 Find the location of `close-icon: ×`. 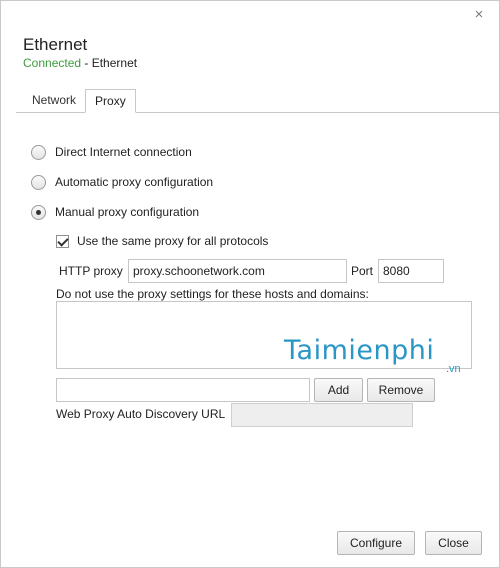

close-icon: × is located at coordinates (479, 15).